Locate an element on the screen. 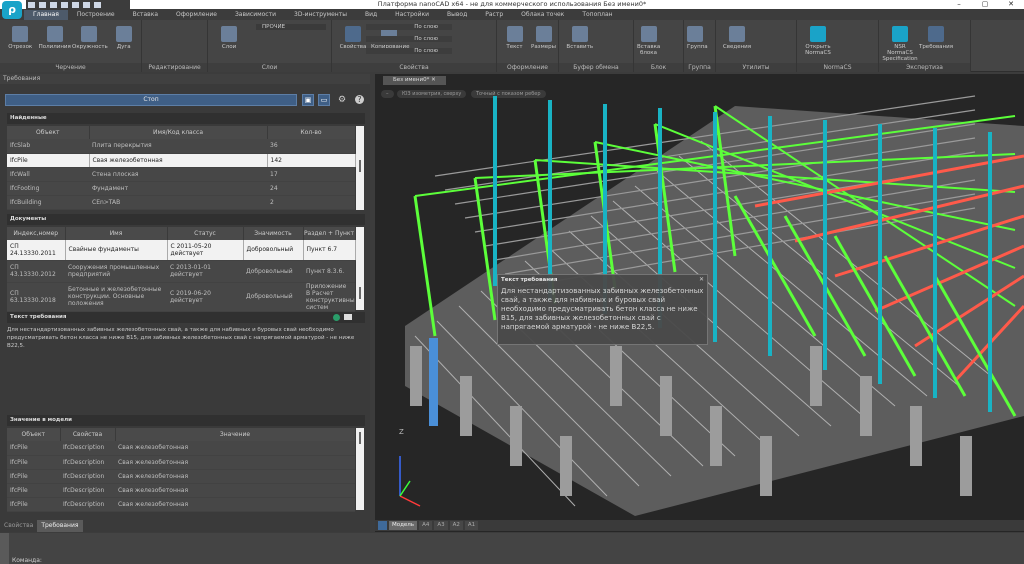 The height and width of the screenshot is (564, 1024). help-icon: ? is located at coordinates (359, 99).